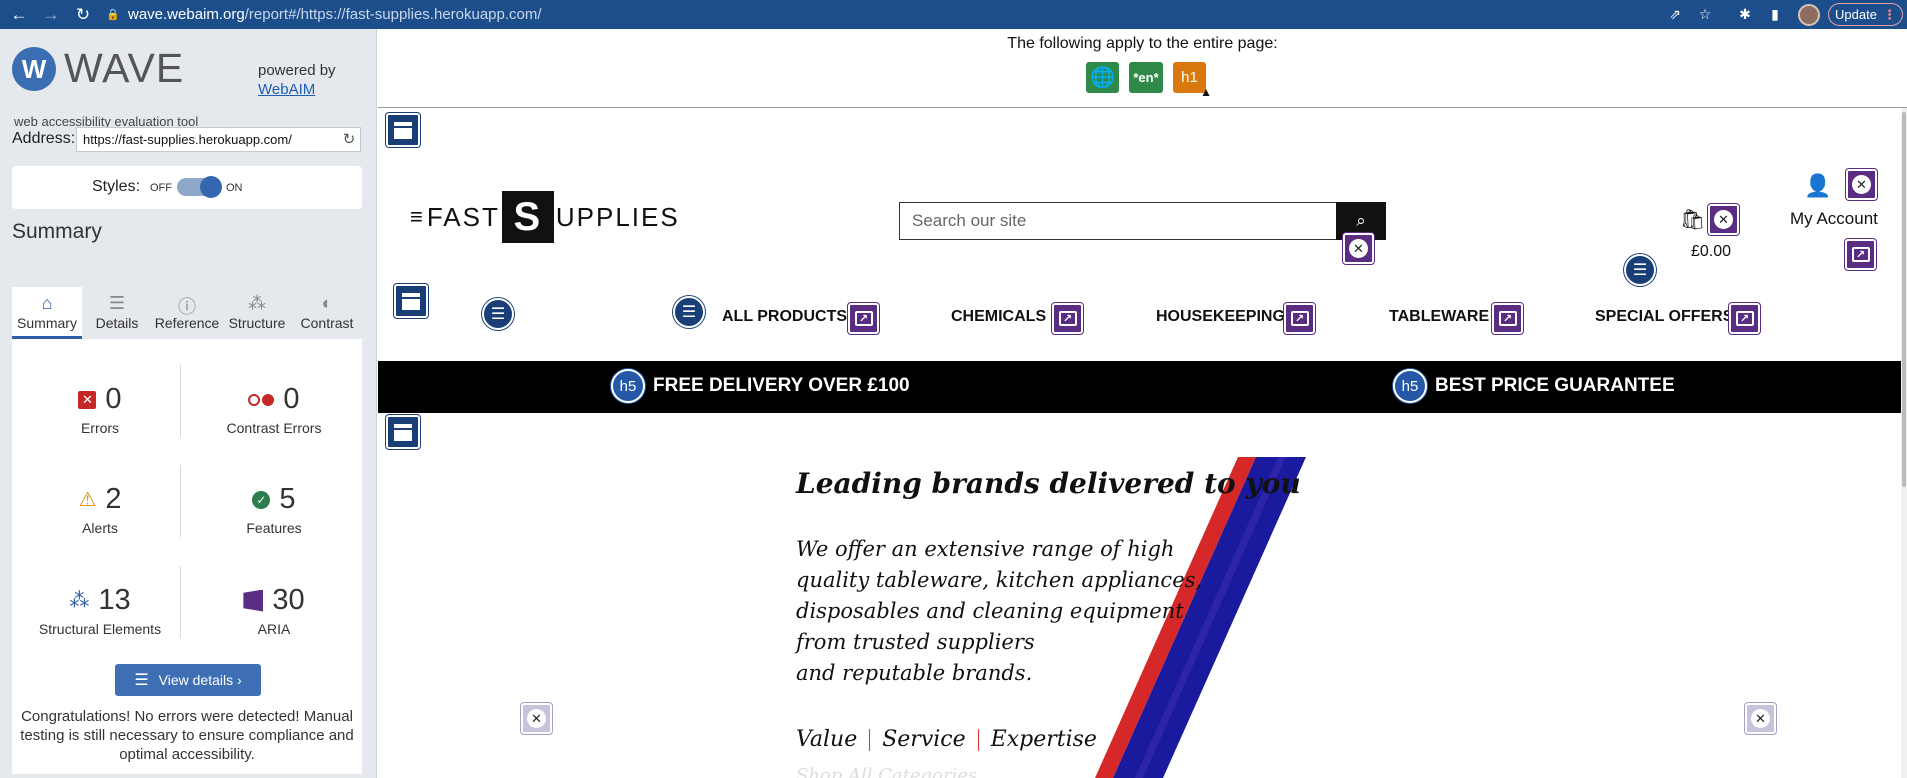 The height and width of the screenshot is (778, 1907). I want to click on free-delivery-text: FREE DELIVERY OVER £100, so click(781, 385).